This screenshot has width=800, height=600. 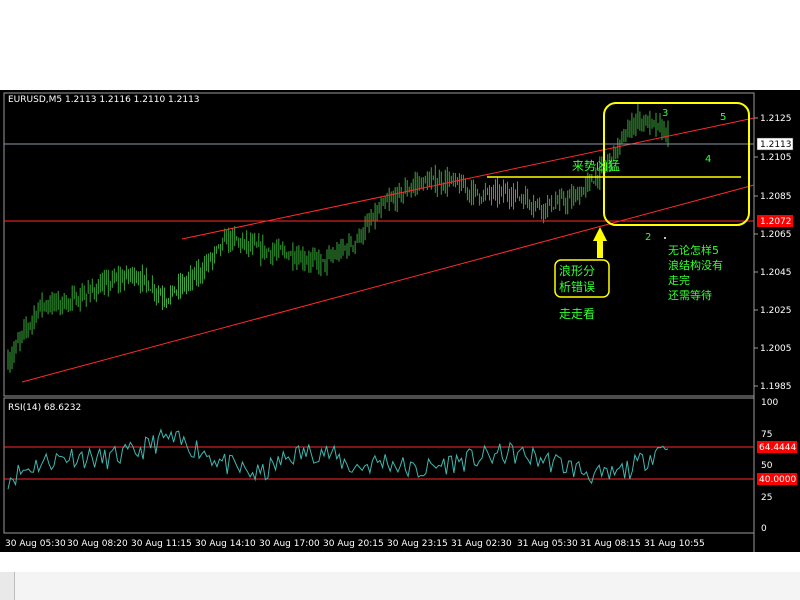 What do you see at coordinates (648, 237) in the screenshot?
I see `wave-label-2: 2` at bounding box center [648, 237].